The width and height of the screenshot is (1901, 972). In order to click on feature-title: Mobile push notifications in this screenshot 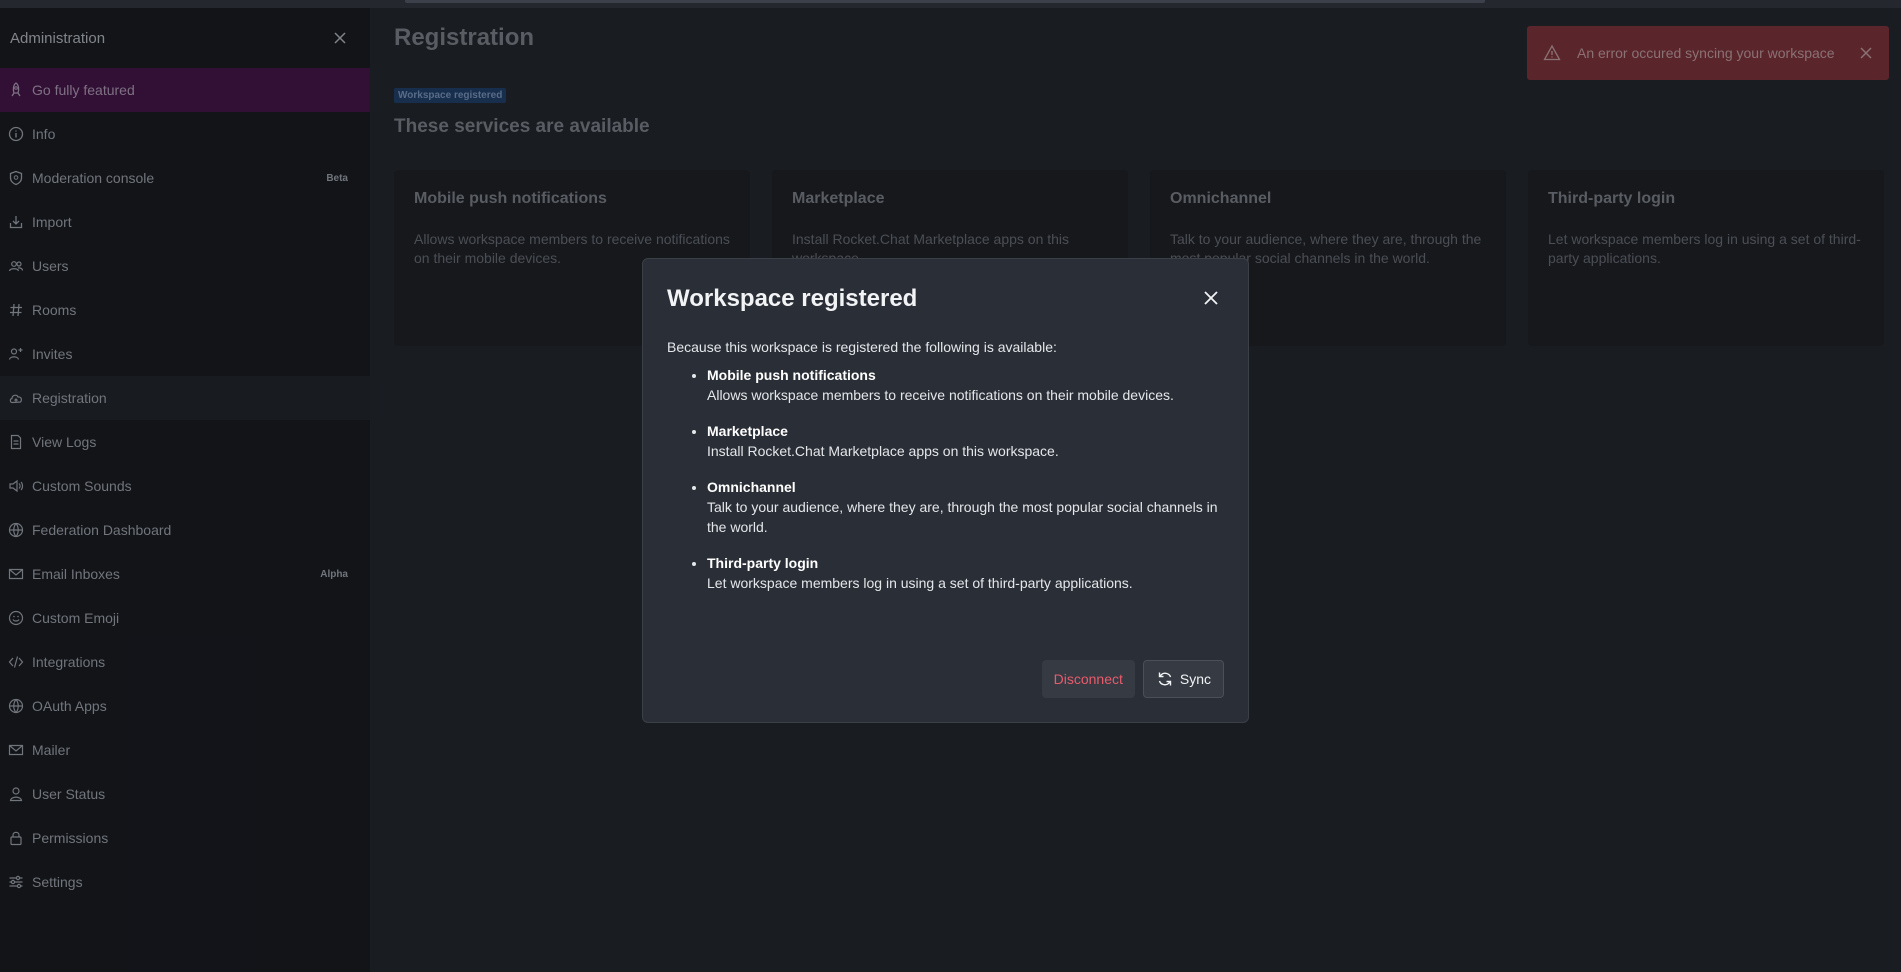, I will do `click(791, 375)`.